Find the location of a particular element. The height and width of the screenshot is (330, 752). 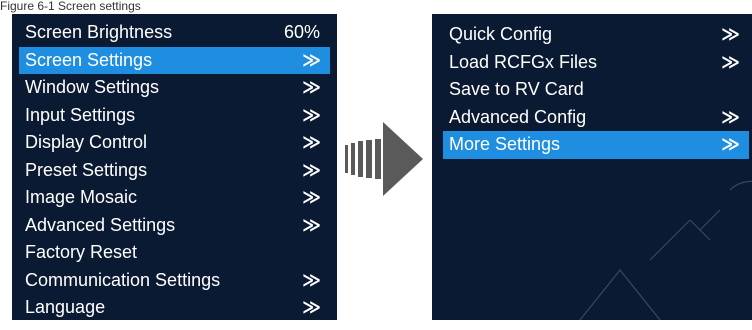

menu-item-quick-config: Quick Config ≫ is located at coordinates (596, 35).